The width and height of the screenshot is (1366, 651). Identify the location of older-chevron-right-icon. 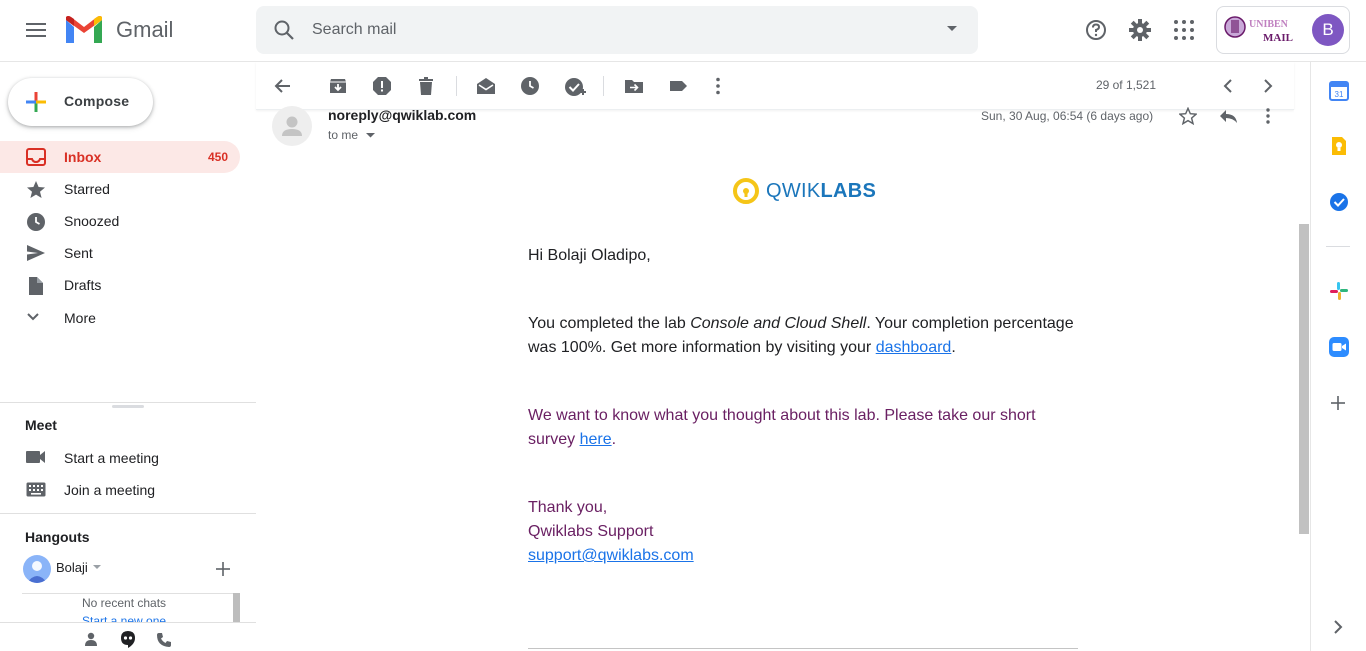
(1268, 86).